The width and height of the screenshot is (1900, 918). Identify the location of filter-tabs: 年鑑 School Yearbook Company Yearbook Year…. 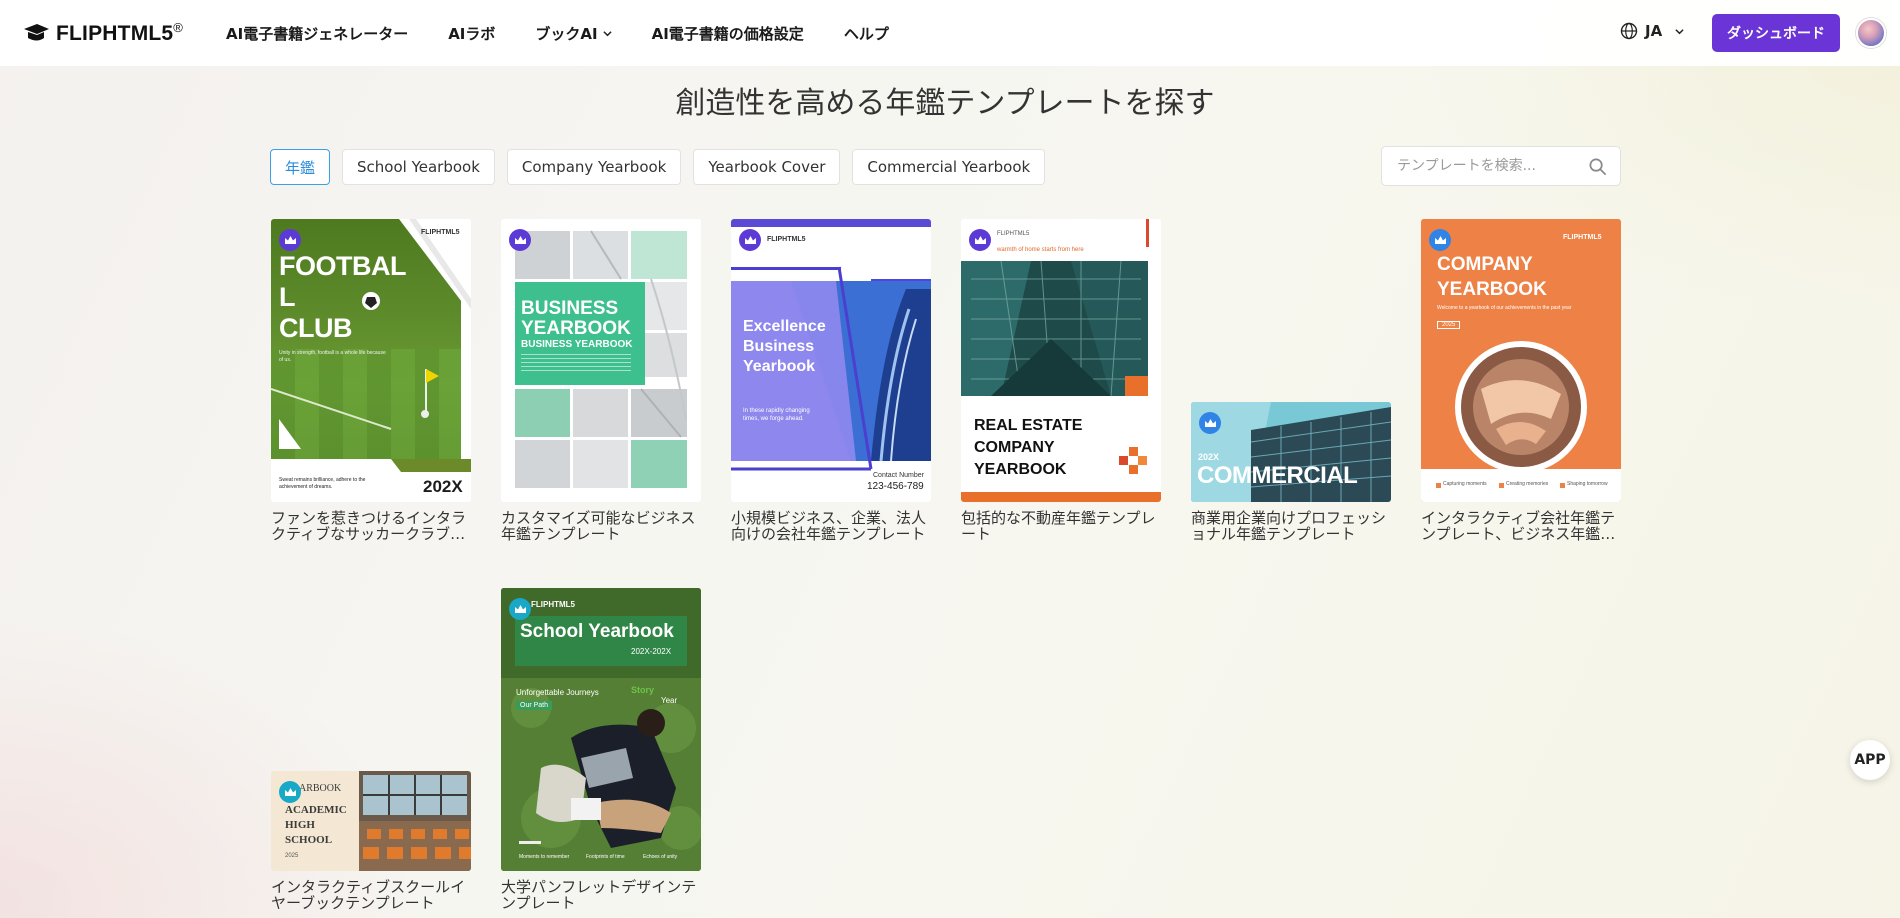
(658, 167).